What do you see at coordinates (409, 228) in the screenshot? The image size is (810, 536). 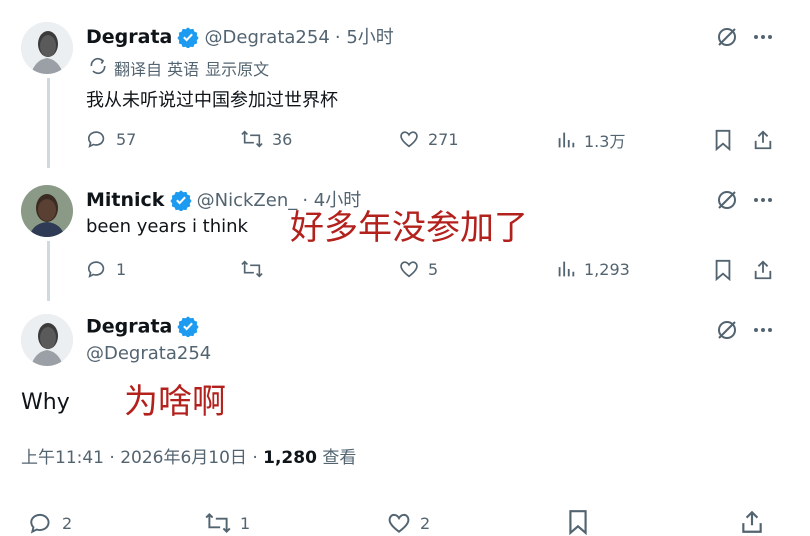 I see `overlay-caption: 好多年没参加了` at bounding box center [409, 228].